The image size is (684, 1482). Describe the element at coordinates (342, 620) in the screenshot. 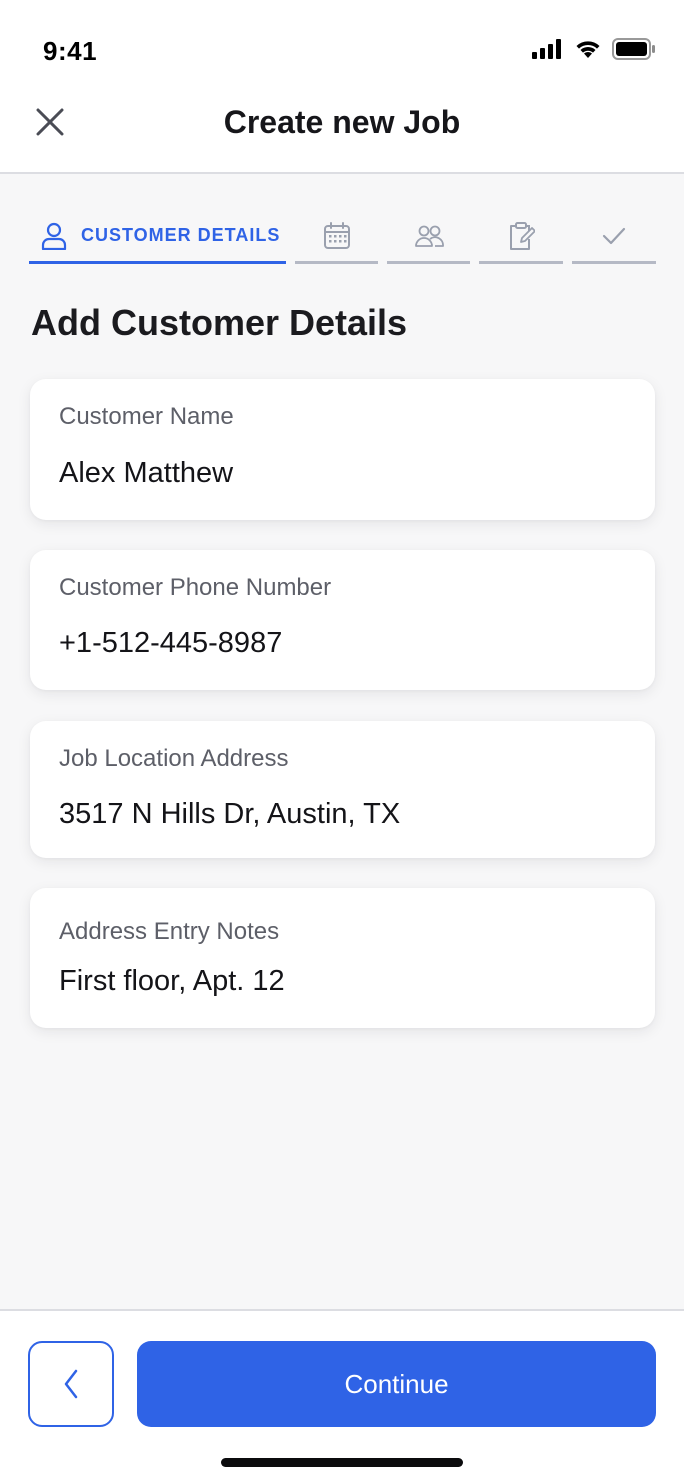

I see `customer-phone-field: Customer Phone Number +1-512-445-8987` at that location.